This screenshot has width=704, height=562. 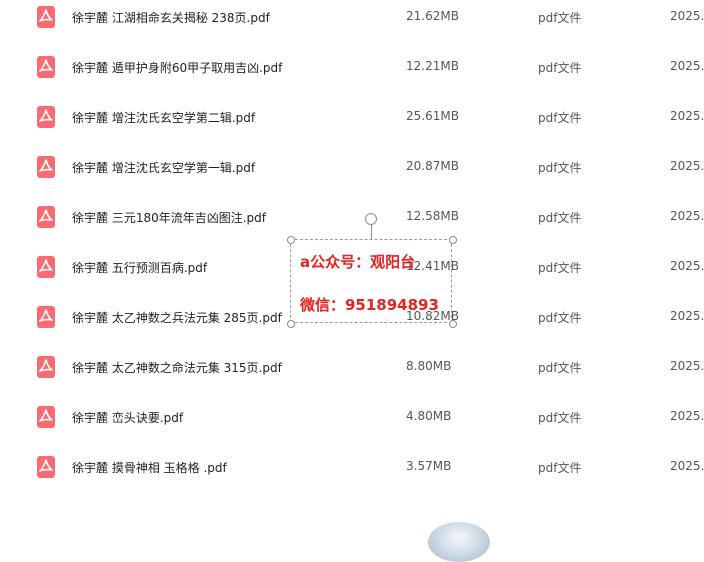 I want to click on rotate-stem, so click(x=371, y=232).